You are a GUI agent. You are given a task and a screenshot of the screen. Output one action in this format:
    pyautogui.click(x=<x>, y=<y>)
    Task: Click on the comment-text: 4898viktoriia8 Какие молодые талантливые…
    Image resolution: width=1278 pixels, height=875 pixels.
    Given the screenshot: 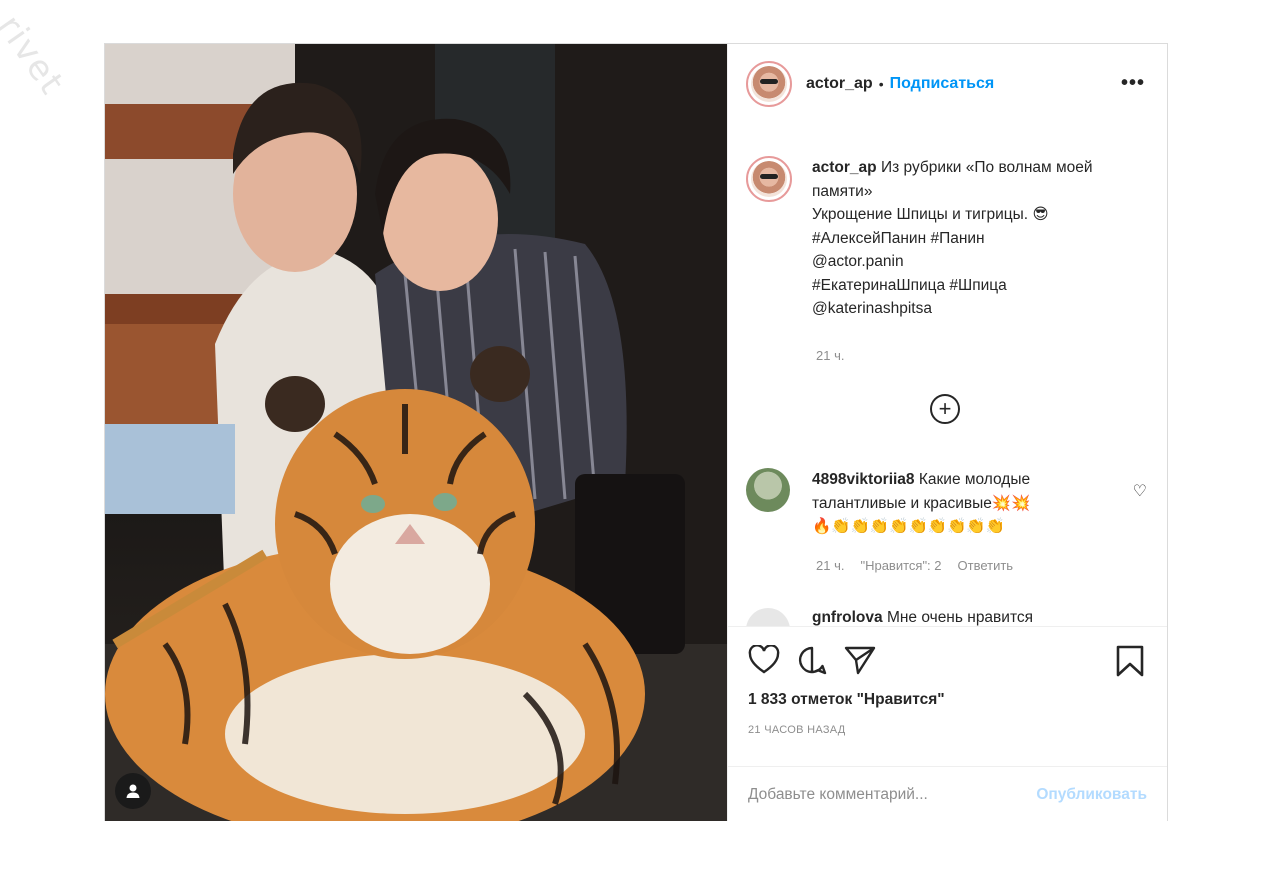 What is the action you would take?
    pyautogui.click(x=957, y=503)
    